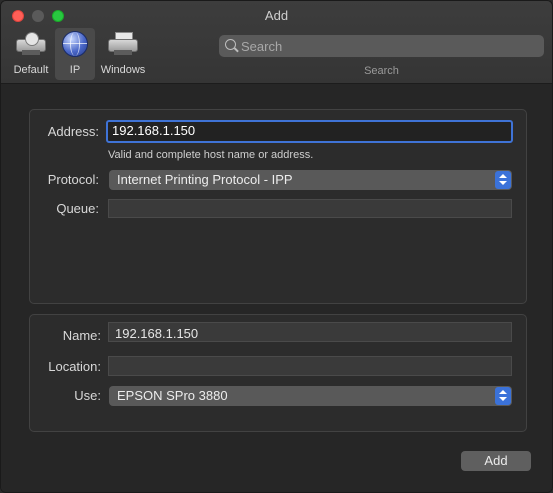  I want to click on tab-default-label: Default, so click(31, 70).